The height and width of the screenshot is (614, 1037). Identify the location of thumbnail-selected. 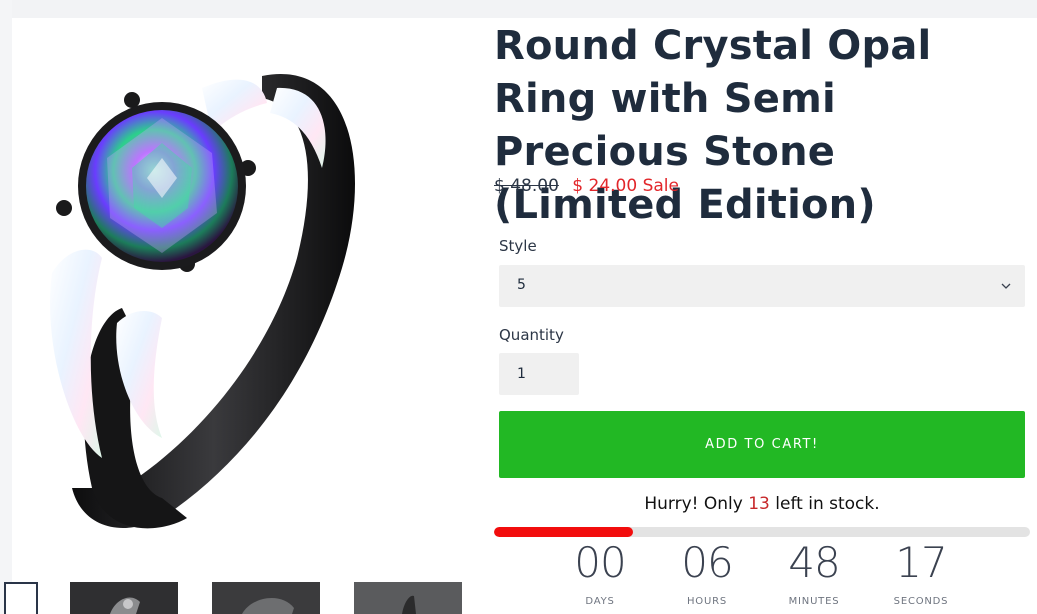
(21, 598).